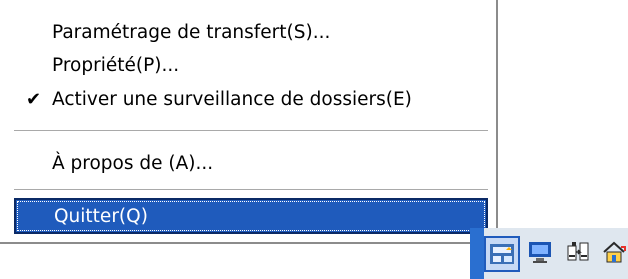  Describe the element at coordinates (101, 216) in the screenshot. I see `menu-item-quit-label: Quitter(Q)` at that location.